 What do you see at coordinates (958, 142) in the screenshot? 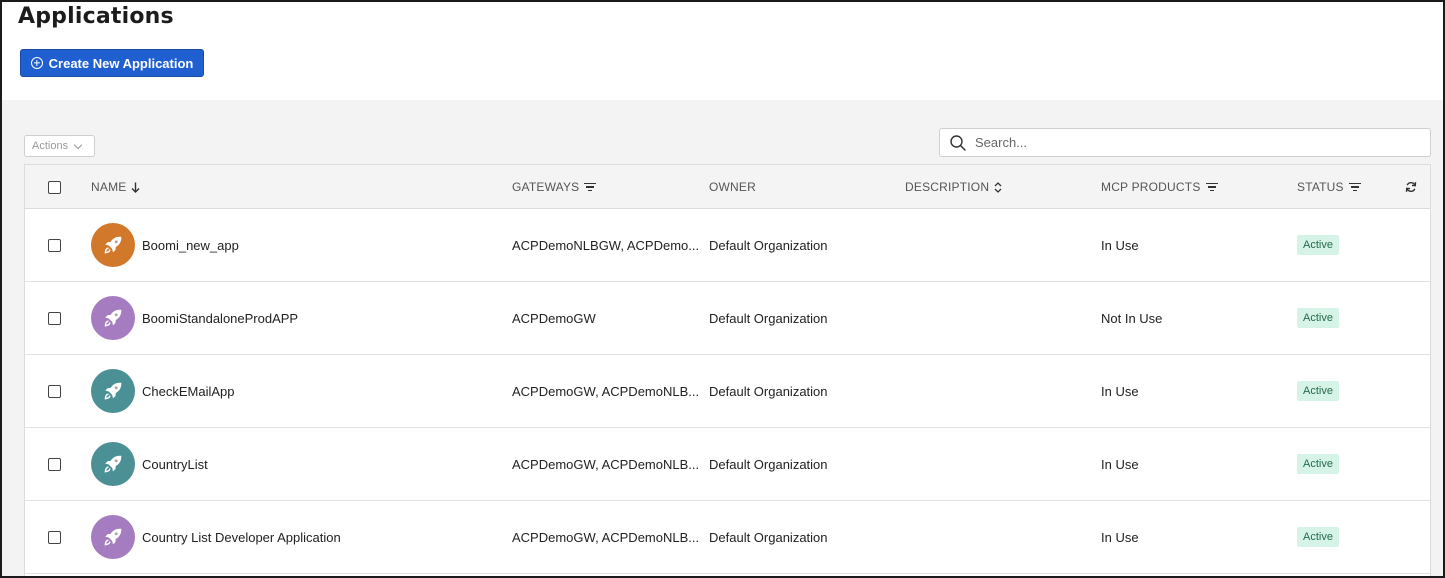
I see `search-icon` at bounding box center [958, 142].